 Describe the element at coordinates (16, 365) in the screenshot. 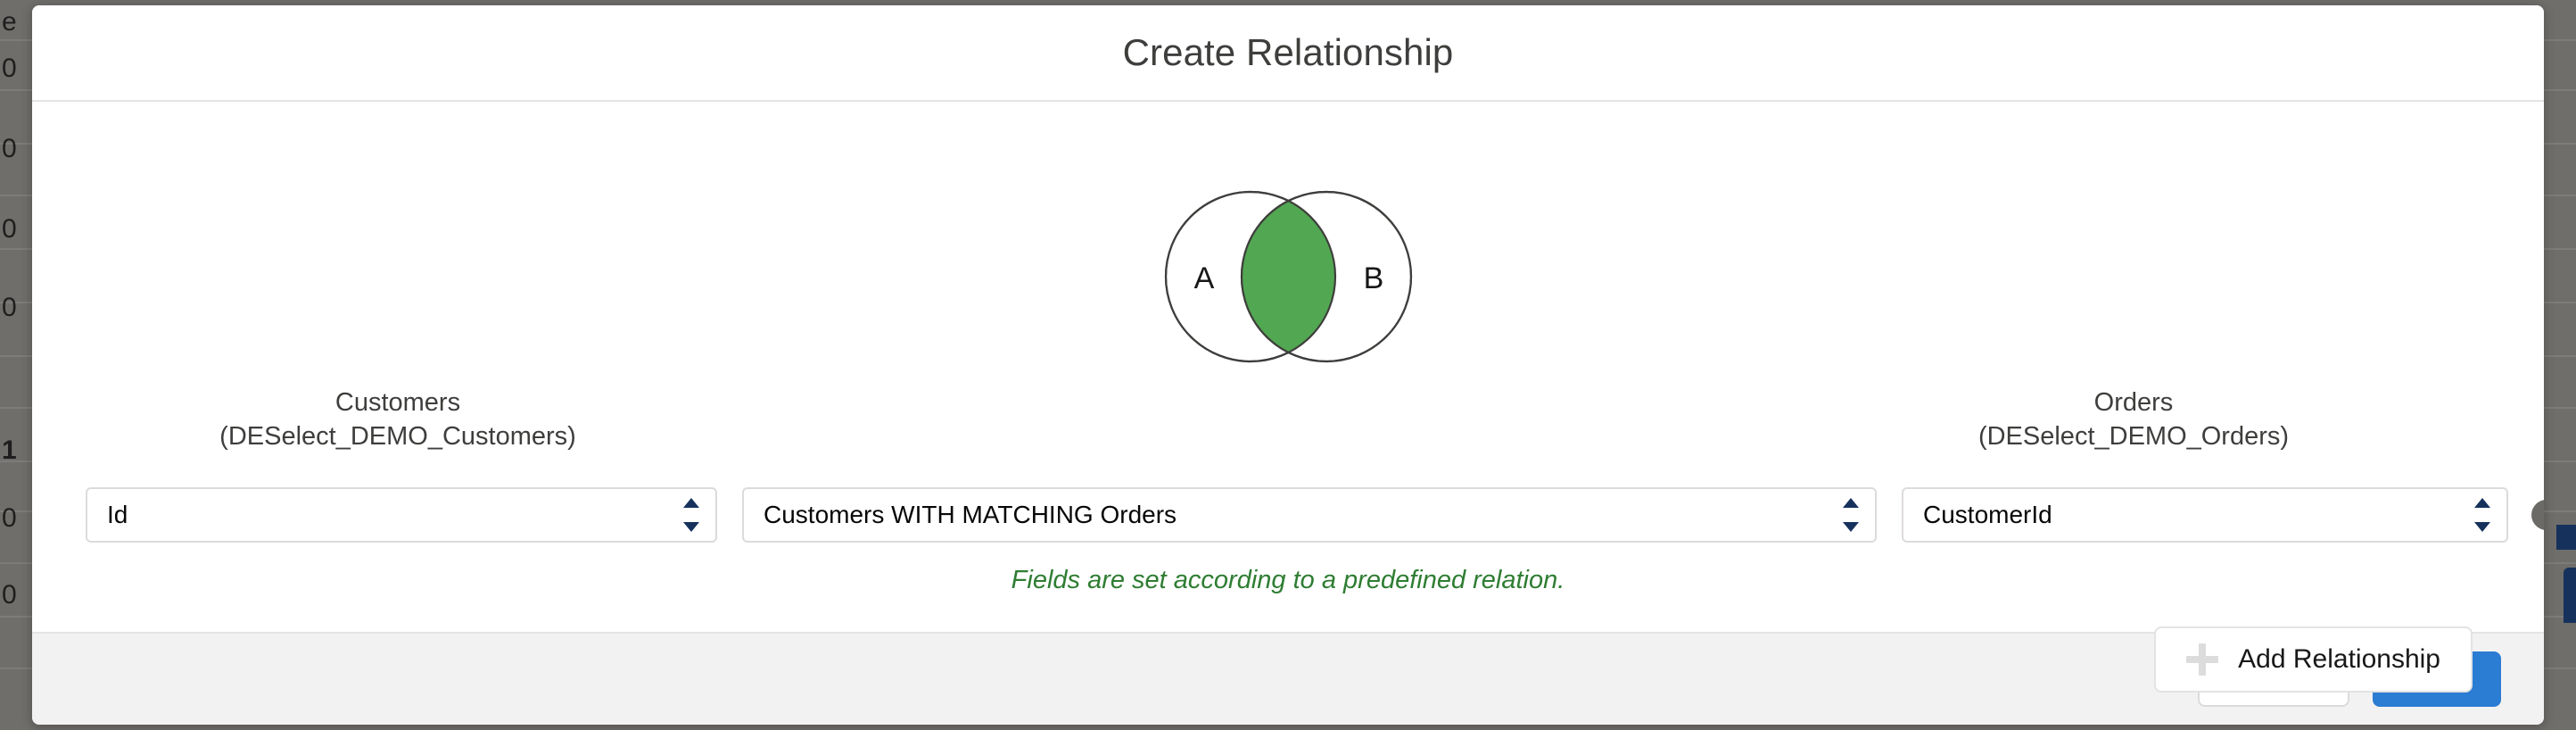

I see `background-left-column: e 0 0 0 0 1 0 0` at that location.